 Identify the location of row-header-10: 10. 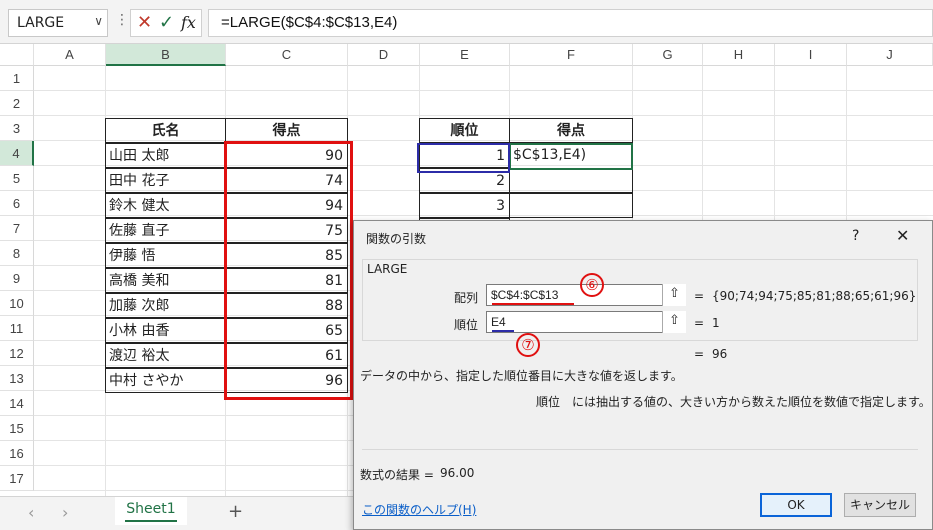
(17, 303).